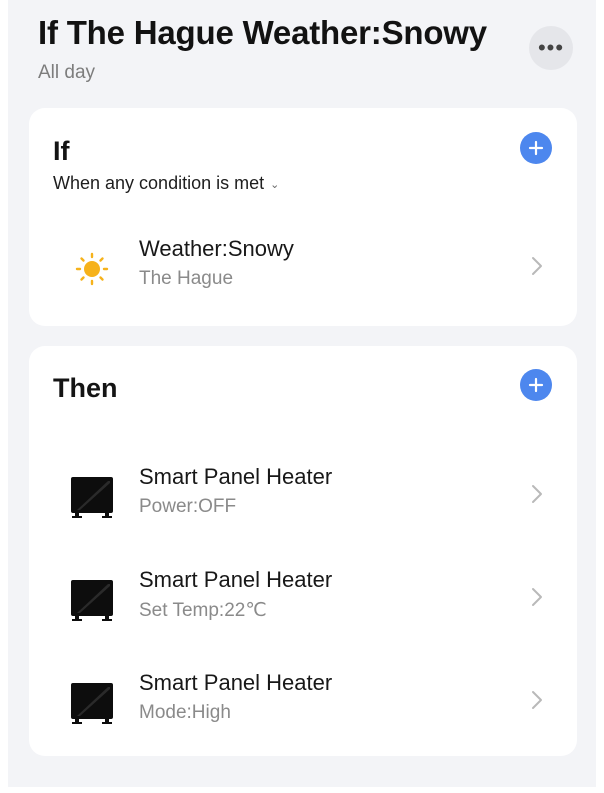  What do you see at coordinates (61, 151) in the screenshot?
I see `if-heading: If` at bounding box center [61, 151].